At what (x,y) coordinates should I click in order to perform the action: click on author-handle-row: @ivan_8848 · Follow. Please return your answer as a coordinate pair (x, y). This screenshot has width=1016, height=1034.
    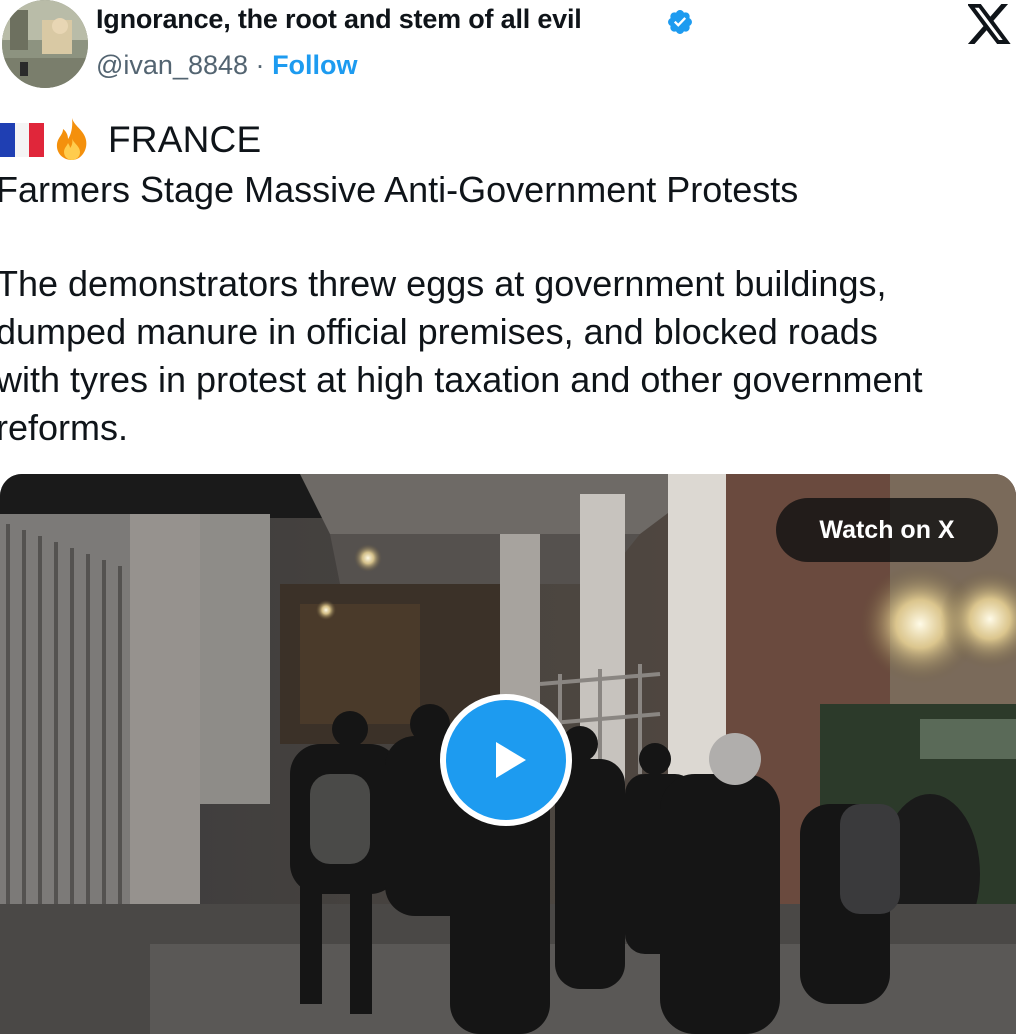
    Looking at the image, I should click on (227, 65).